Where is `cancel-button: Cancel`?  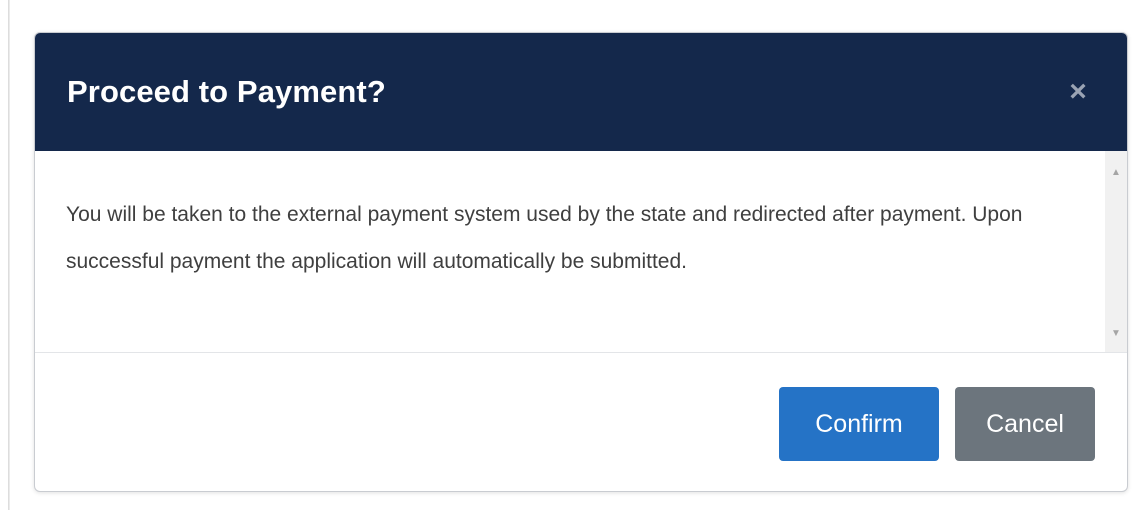 cancel-button: Cancel is located at coordinates (1025, 424).